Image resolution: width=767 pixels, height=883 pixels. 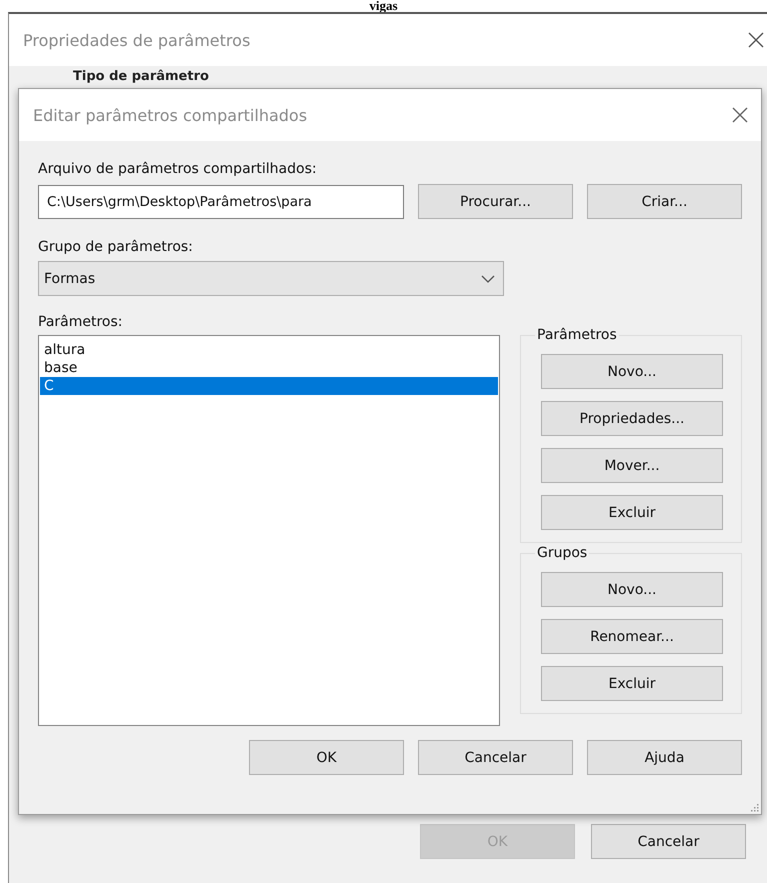 I want to click on dialog-title: Editar parâmetros compartilhados, so click(x=170, y=115).